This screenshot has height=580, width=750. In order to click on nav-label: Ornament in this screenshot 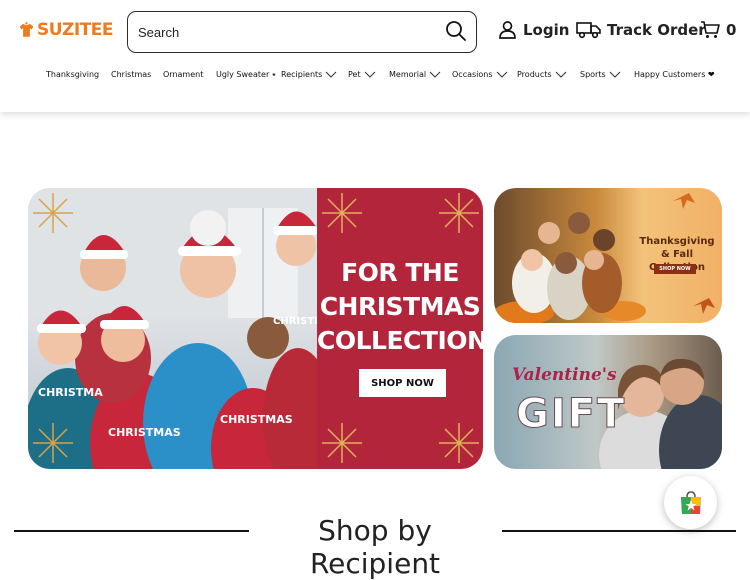, I will do `click(183, 74)`.